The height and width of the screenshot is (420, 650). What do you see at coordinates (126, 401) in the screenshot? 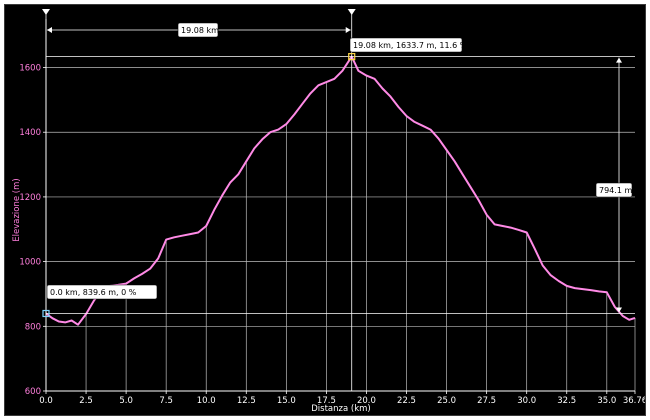
I see `x-tick-label-2: 5.0` at bounding box center [126, 401].